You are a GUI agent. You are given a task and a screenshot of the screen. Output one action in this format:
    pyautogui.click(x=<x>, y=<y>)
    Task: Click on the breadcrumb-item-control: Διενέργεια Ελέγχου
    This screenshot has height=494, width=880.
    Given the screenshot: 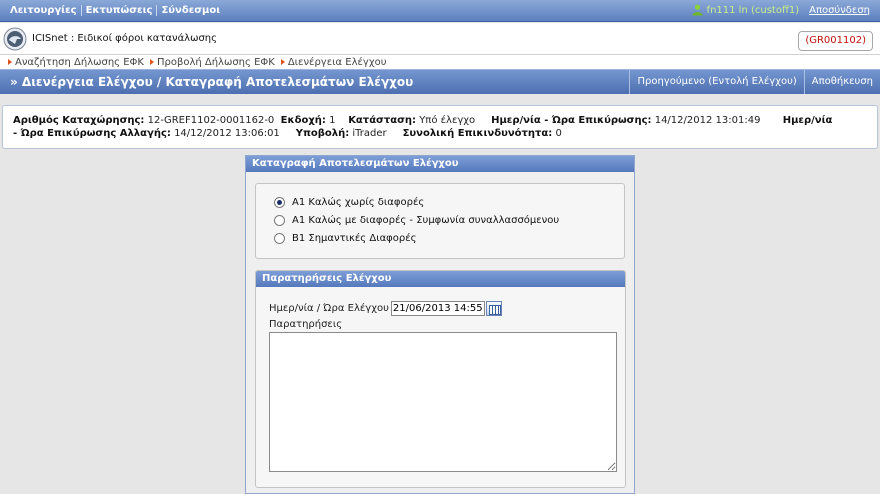 What is the action you would take?
    pyautogui.click(x=333, y=62)
    